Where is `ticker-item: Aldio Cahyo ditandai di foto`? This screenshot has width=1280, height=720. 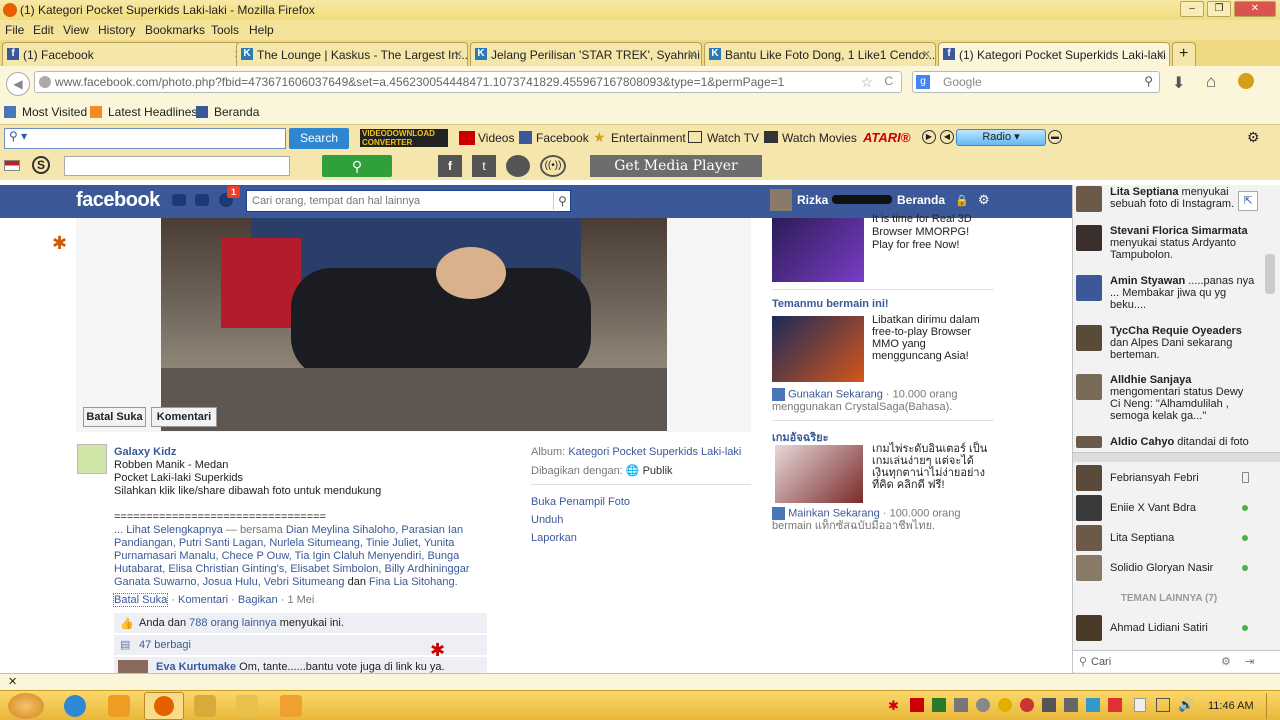 ticker-item: Aldio Cahyo ditandai di foto is located at coordinates (1166, 442).